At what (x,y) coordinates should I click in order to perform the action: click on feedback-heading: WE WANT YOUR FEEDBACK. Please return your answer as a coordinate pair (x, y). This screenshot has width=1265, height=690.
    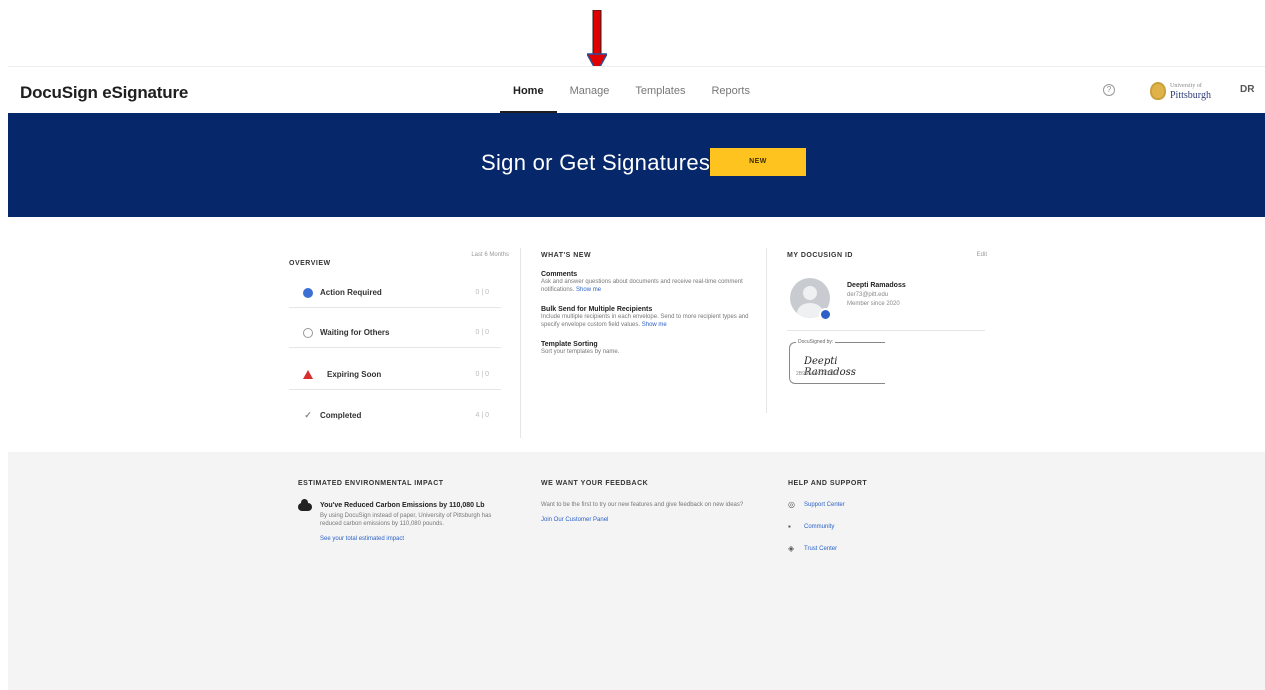
    Looking at the image, I should click on (595, 483).